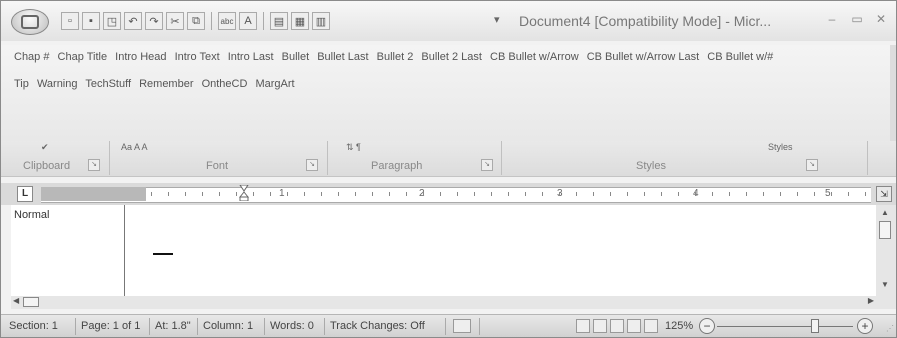 Image resolution: width=897 pixels, height=338 pixels. I want to click on group-label-paragraph: Paragraph, so click(397, 166).